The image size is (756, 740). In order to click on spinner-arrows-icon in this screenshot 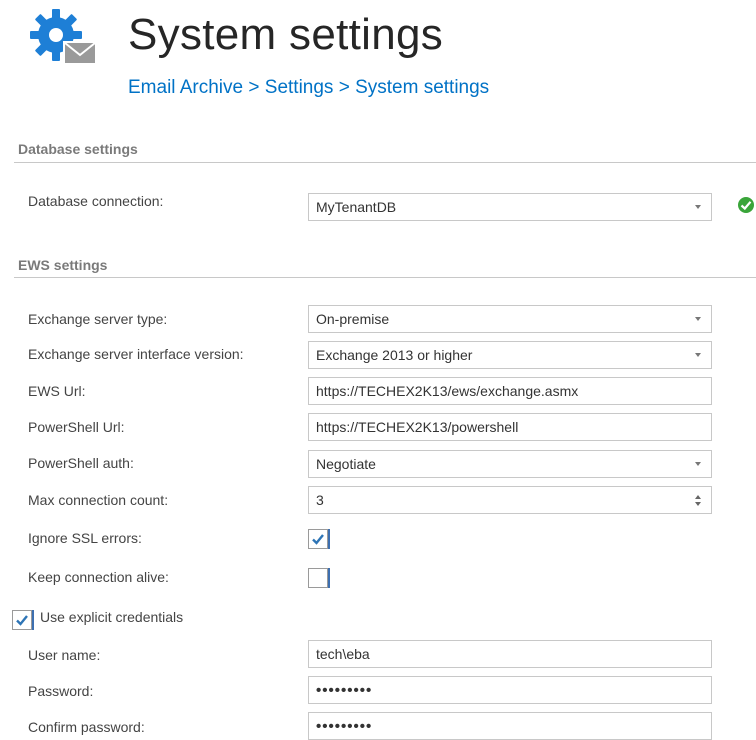, I will do `click(698, 500)`.